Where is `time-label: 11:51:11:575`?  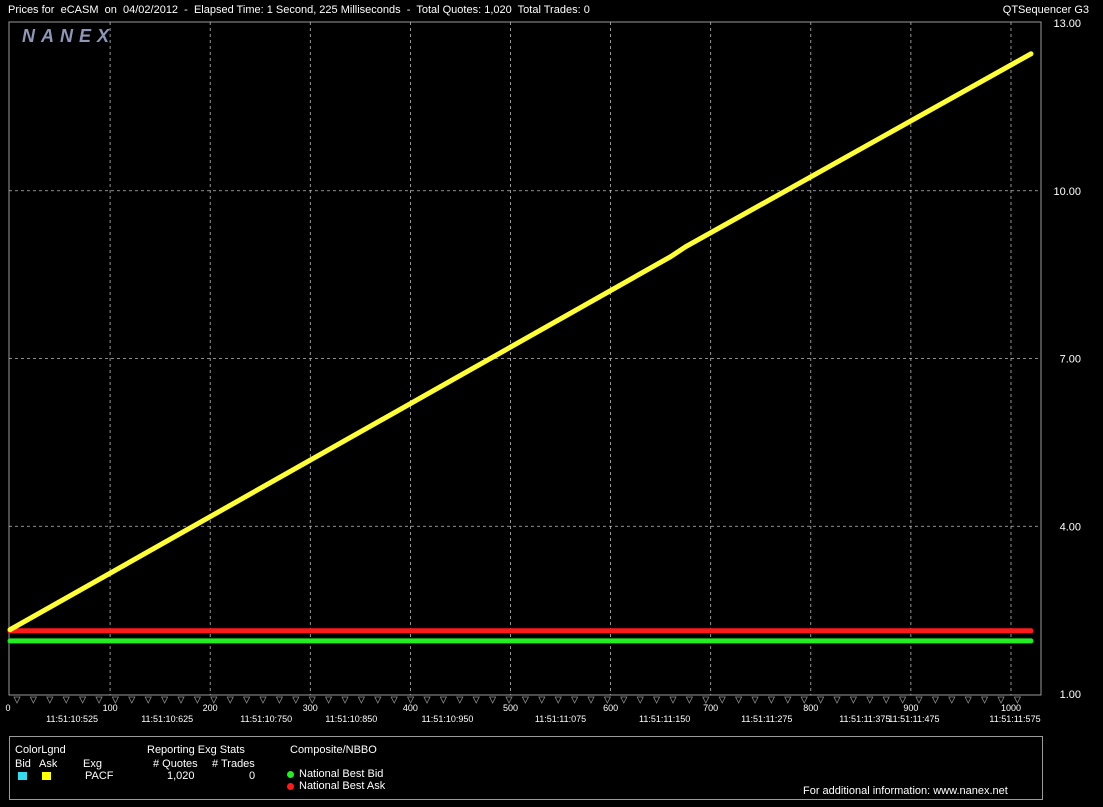 time-label: 11:51:11:575 is located at coordinates (1014, 719).